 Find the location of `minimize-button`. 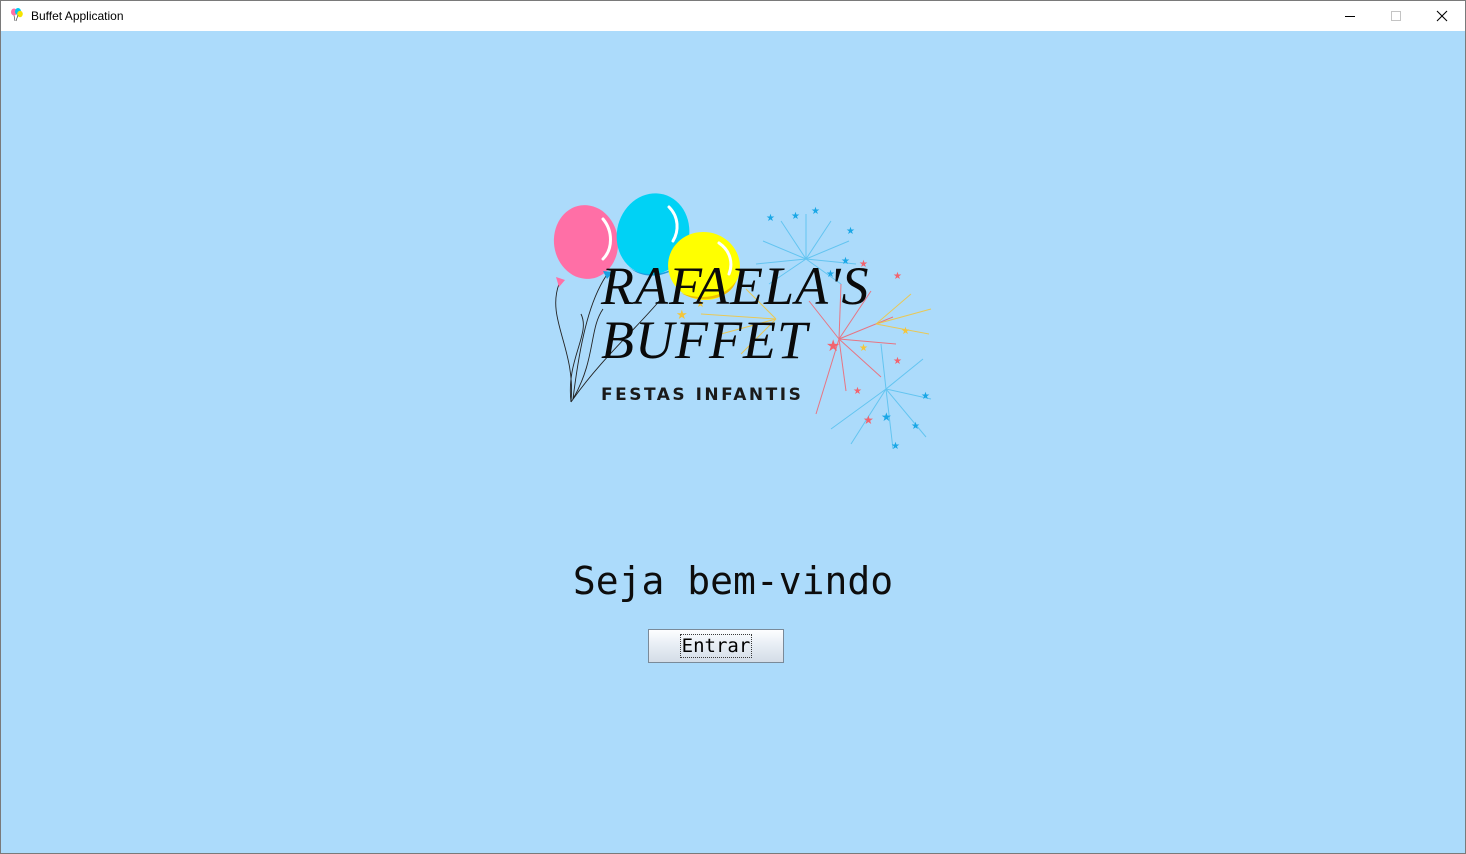

minimize-button is located at coordinates (1350, 16).